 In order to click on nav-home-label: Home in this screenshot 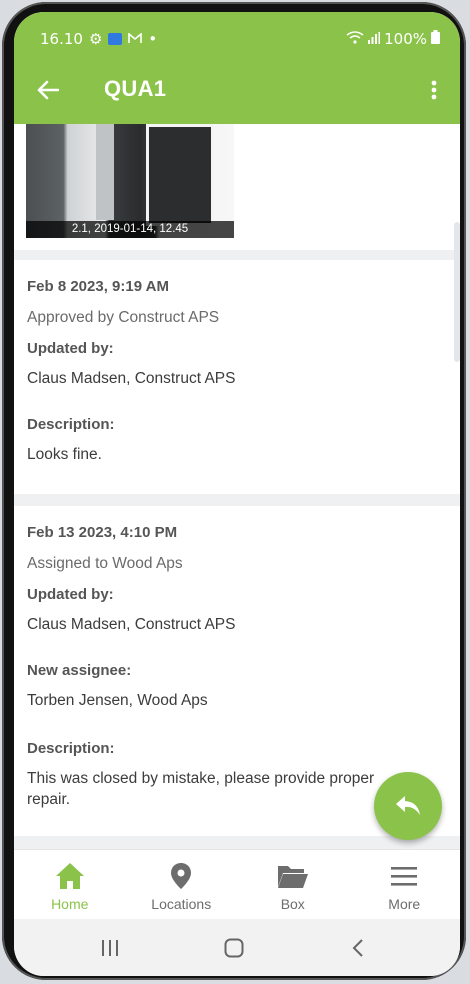, I will do `click(70, 904)`.